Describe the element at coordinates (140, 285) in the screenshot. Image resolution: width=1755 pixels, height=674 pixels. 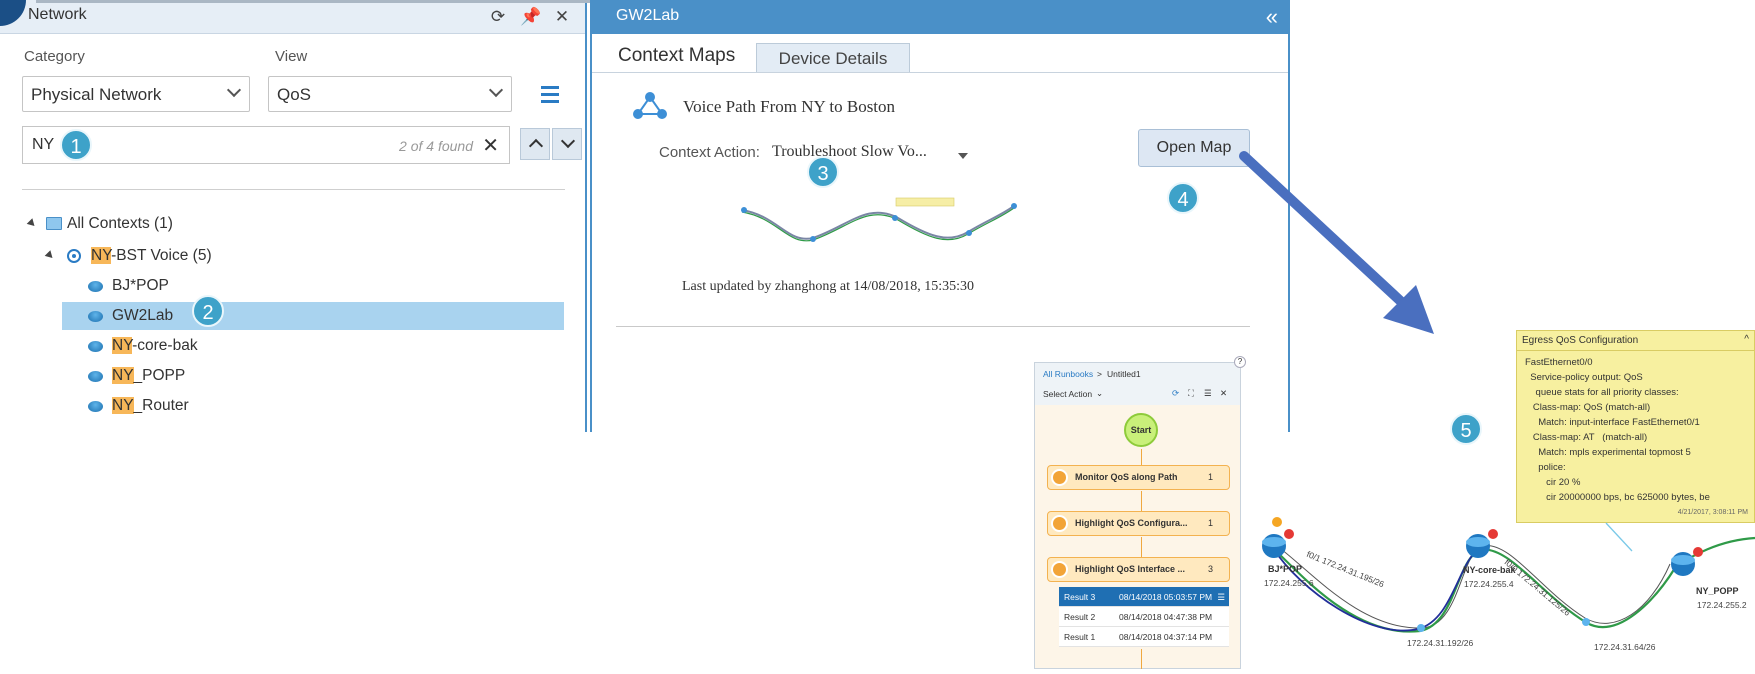
I see `tree-label: BJ*POP` at that location.